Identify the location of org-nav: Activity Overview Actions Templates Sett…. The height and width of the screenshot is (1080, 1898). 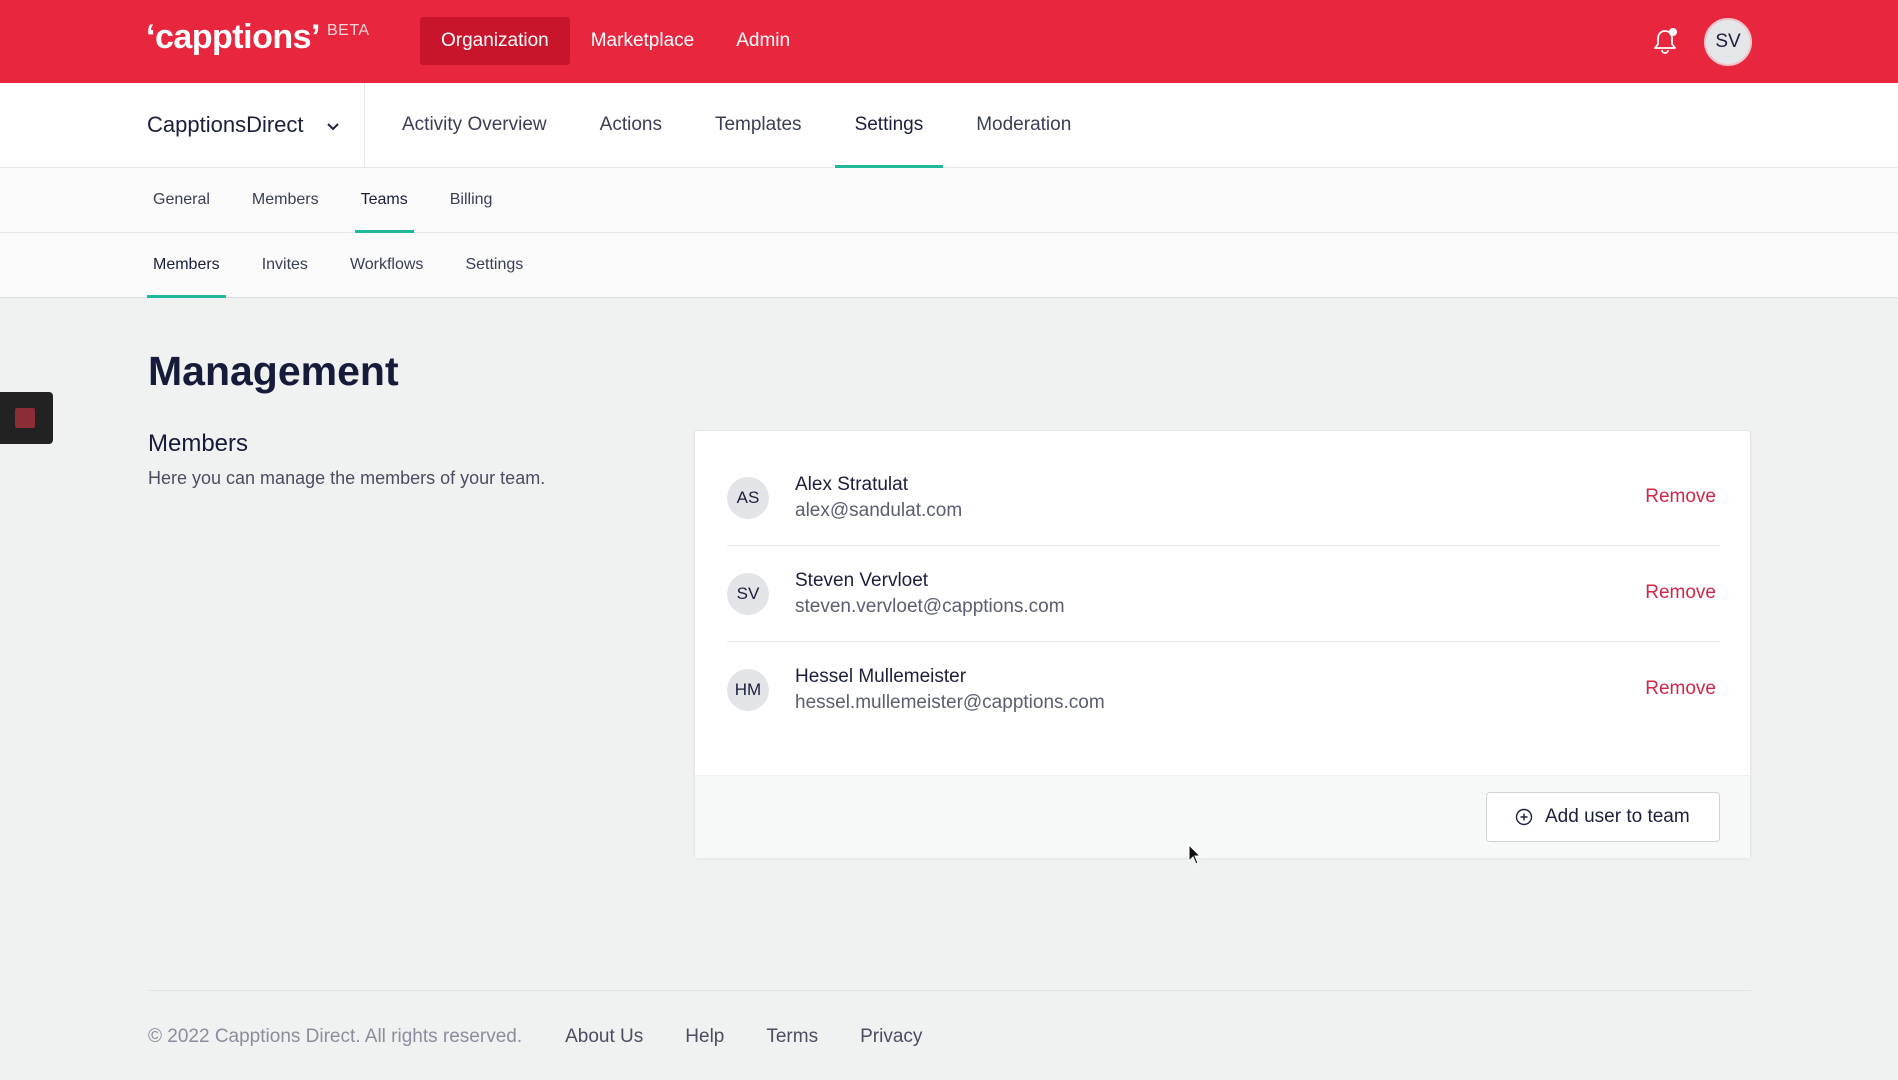
(743, 125).